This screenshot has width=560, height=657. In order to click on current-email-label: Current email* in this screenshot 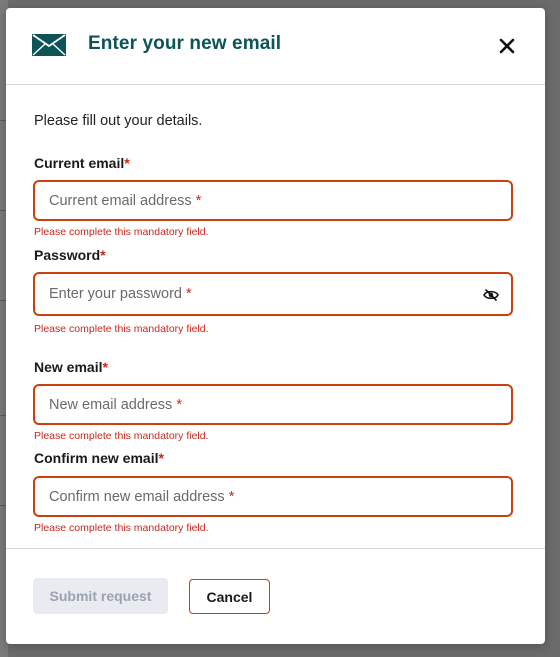, I will do `click(82, 163)`.